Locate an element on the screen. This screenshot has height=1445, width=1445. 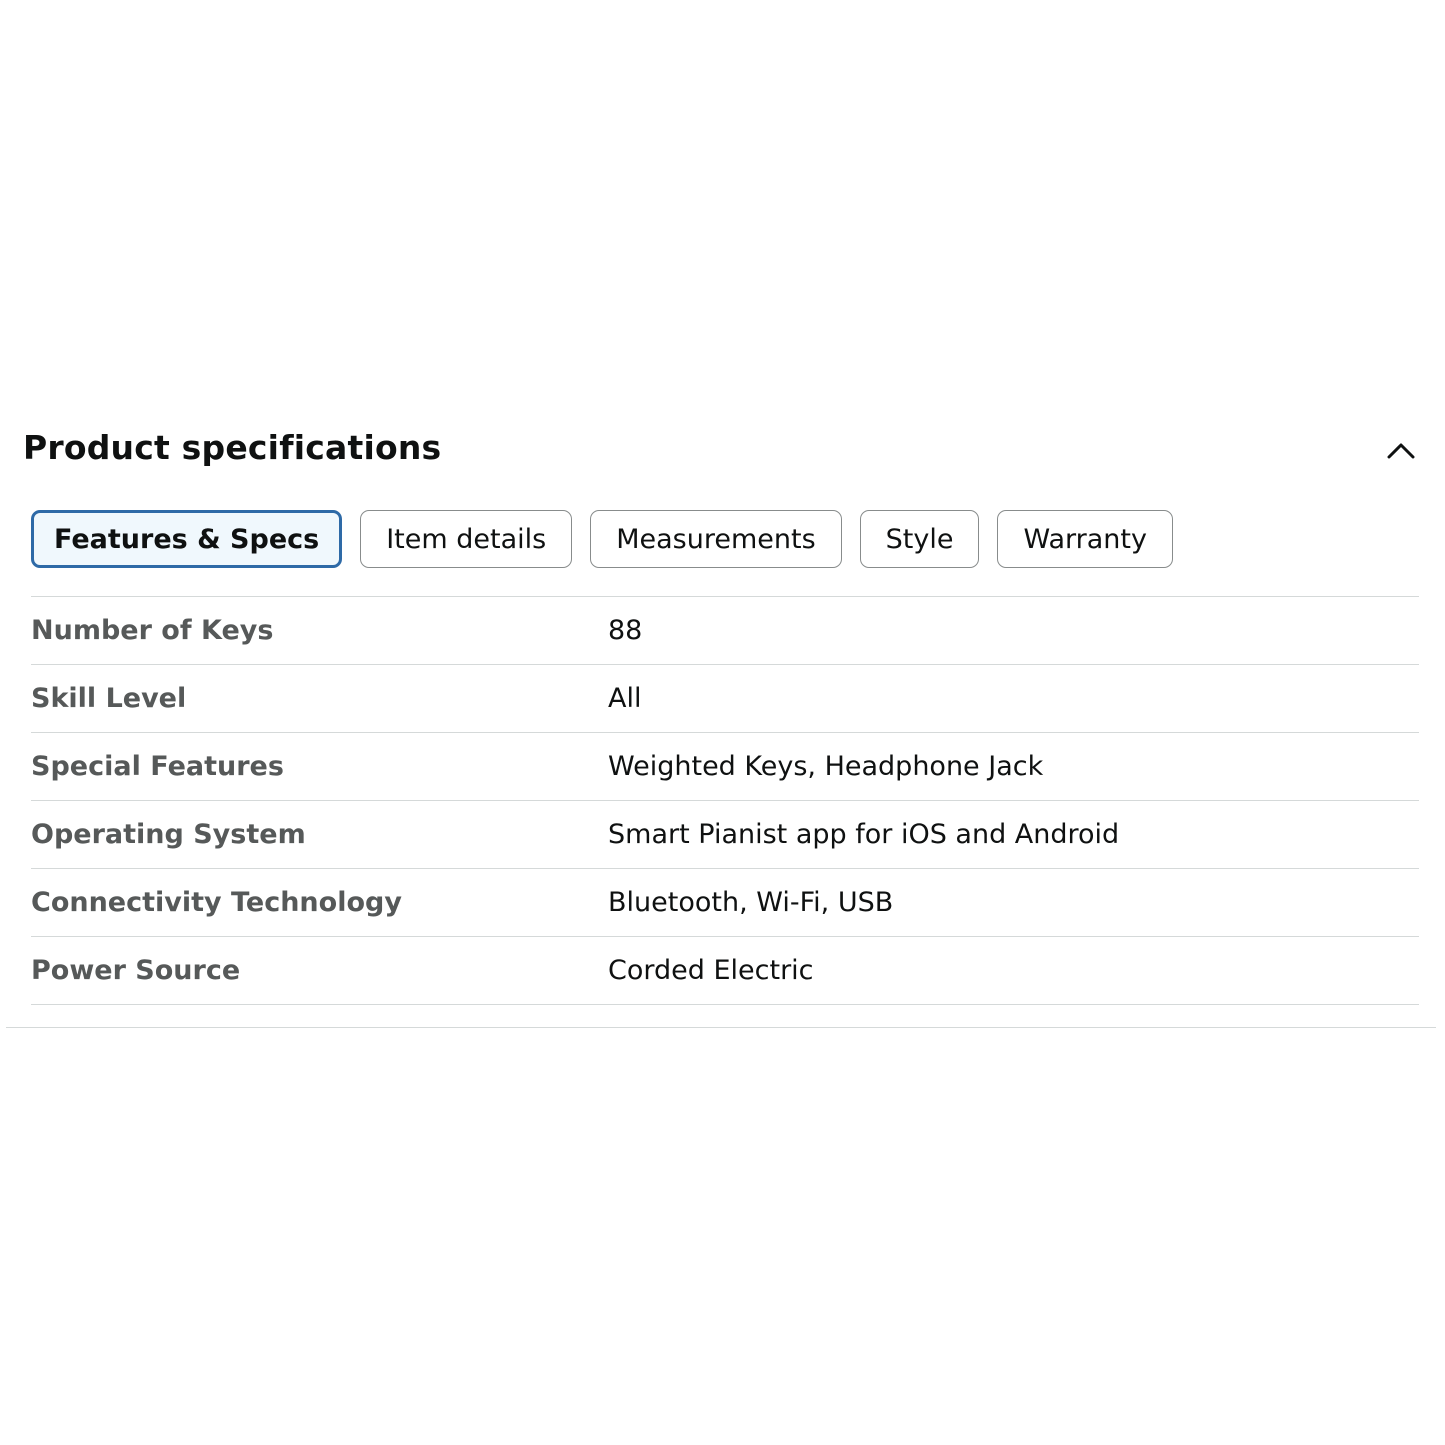
tab-warranty: Warranty is located at coordinates (1085, 539).